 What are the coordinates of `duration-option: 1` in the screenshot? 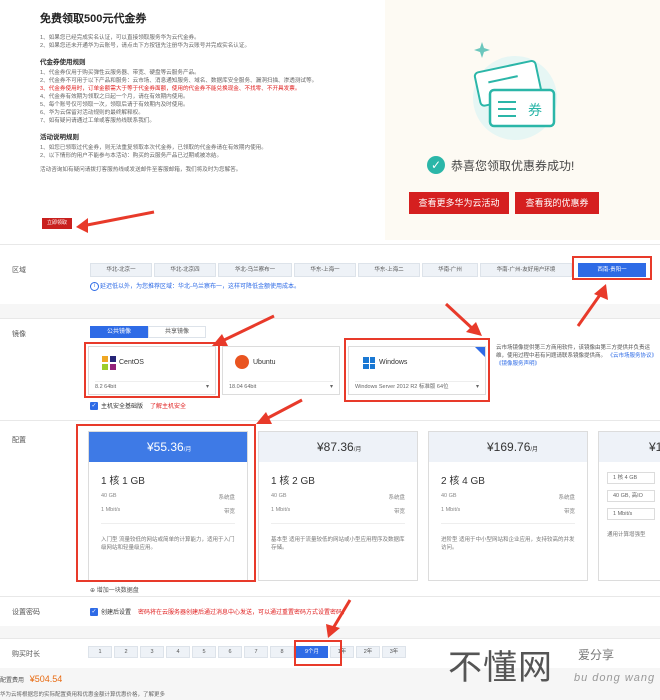 It's located at (100, 652).